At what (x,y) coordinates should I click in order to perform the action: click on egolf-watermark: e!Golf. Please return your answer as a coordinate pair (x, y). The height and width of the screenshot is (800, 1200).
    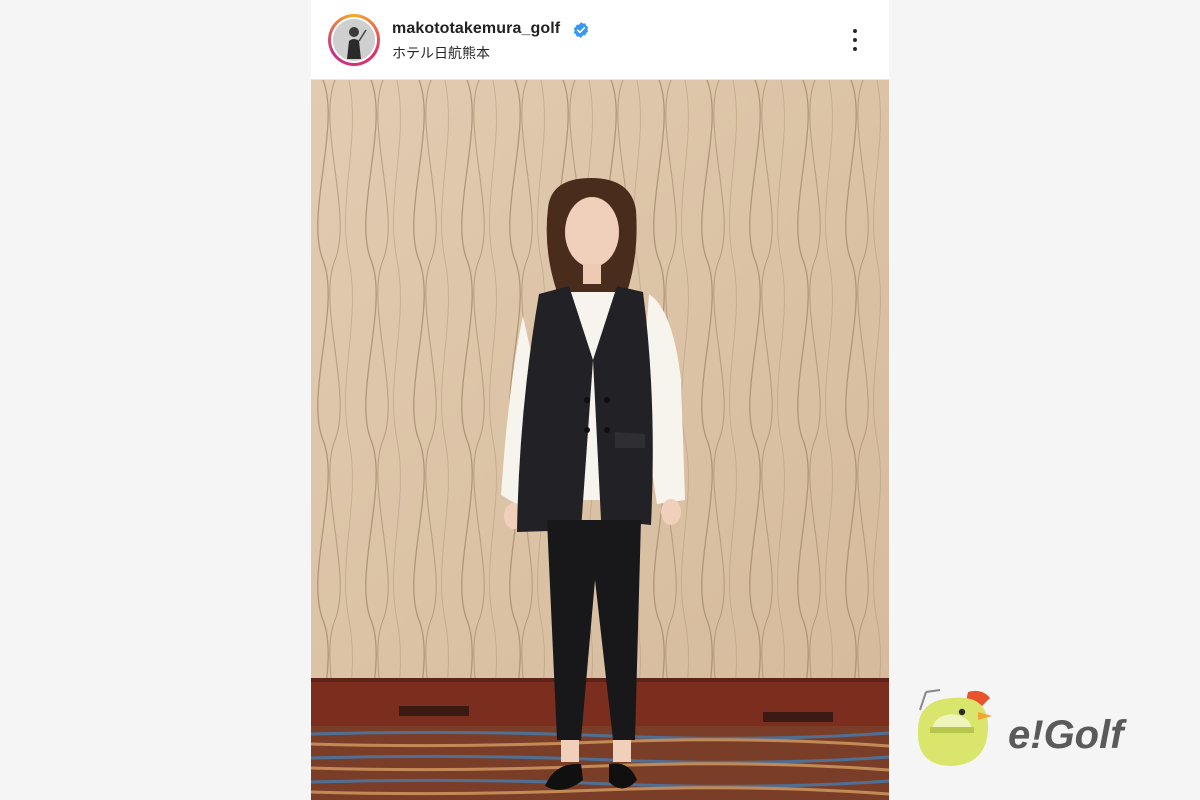
    Looking at the image, I should click on (1022, 727).